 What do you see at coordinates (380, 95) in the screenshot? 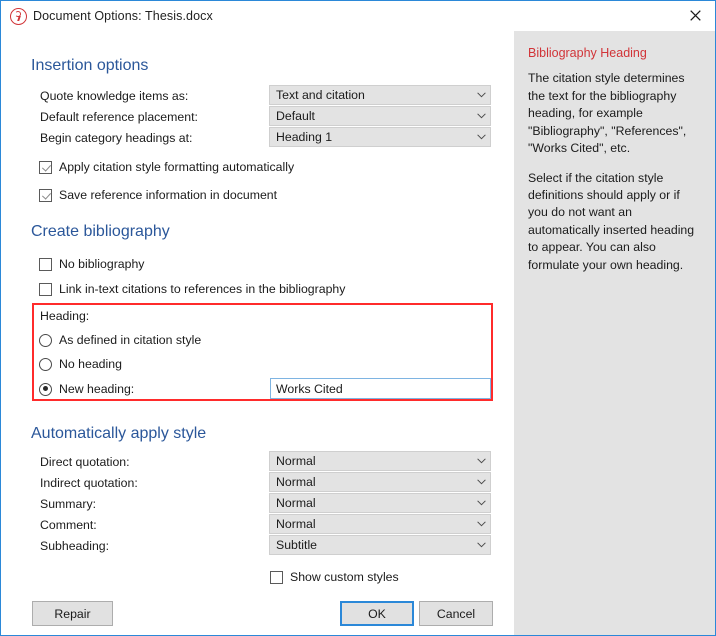
I see `dropdown-quote-knowledge-items-as: Text and citation` at bounding box center [380, 95].